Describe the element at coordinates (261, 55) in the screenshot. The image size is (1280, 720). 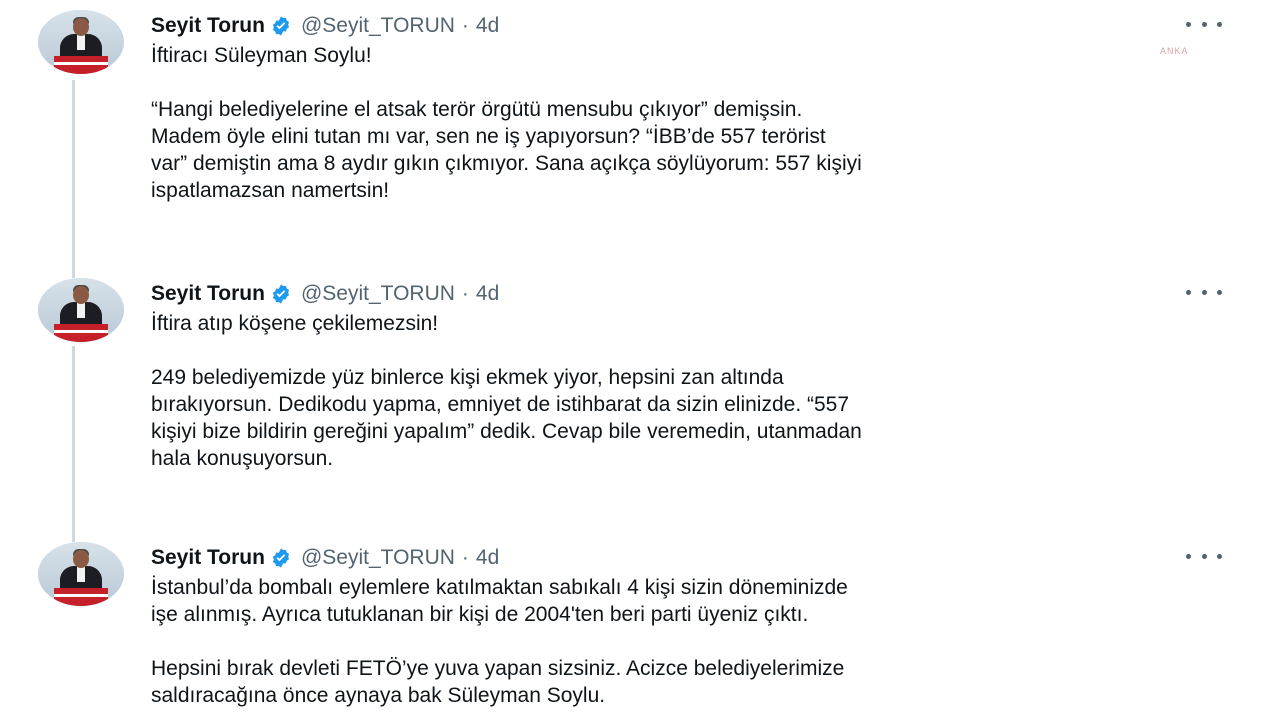
I see `tweet-paragraph: İftiracı Süleyman Soylu!` at that location.